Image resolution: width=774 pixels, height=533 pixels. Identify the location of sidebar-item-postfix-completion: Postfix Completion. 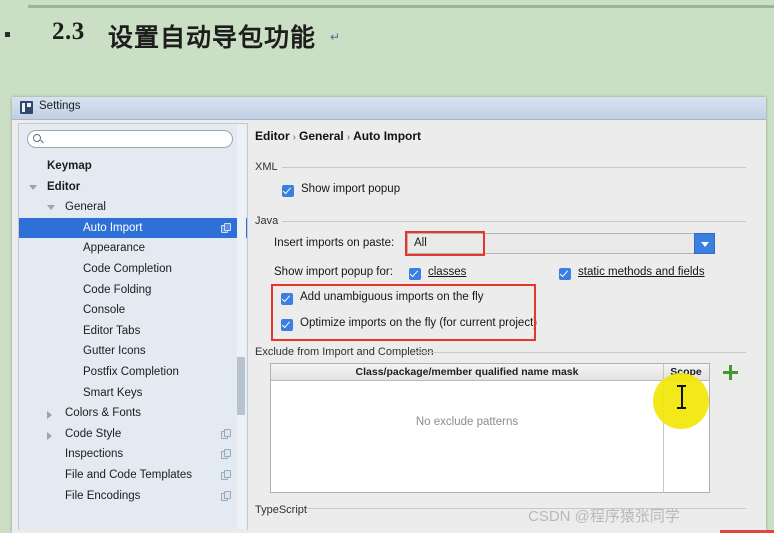
(133, 372).